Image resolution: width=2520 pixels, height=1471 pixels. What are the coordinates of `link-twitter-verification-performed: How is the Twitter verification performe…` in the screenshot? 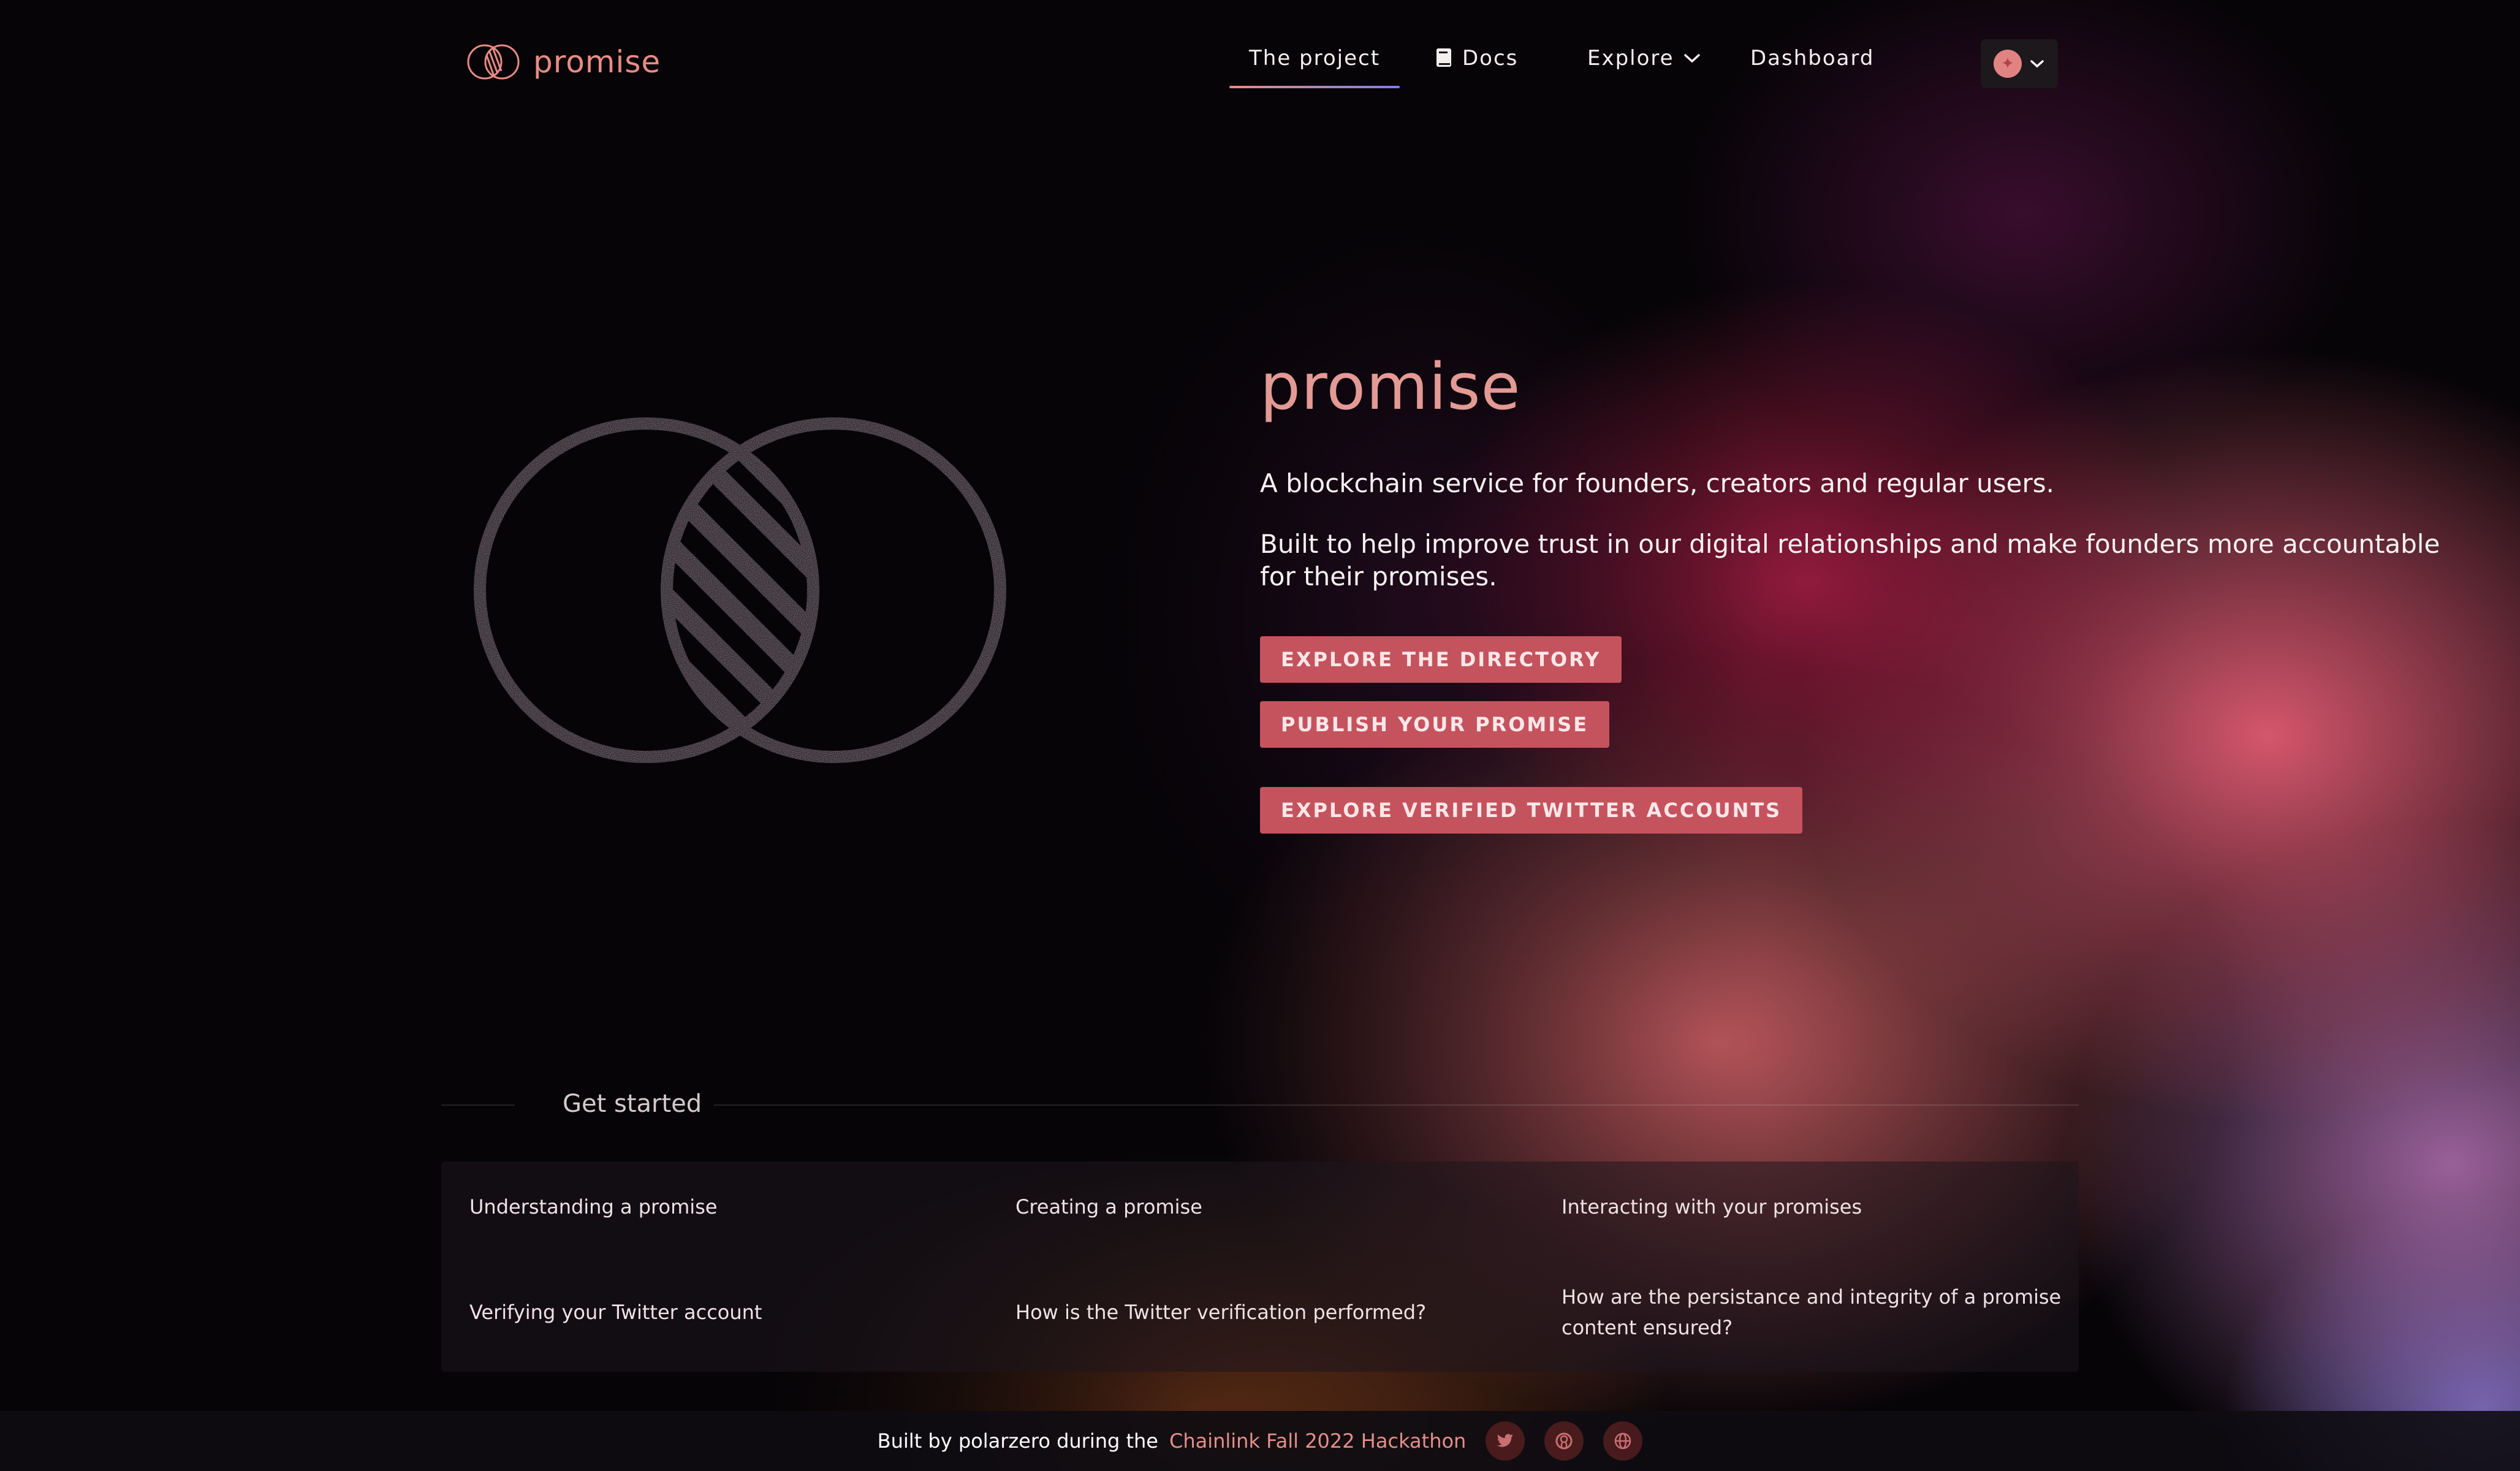 It's located at (1220, 1313).